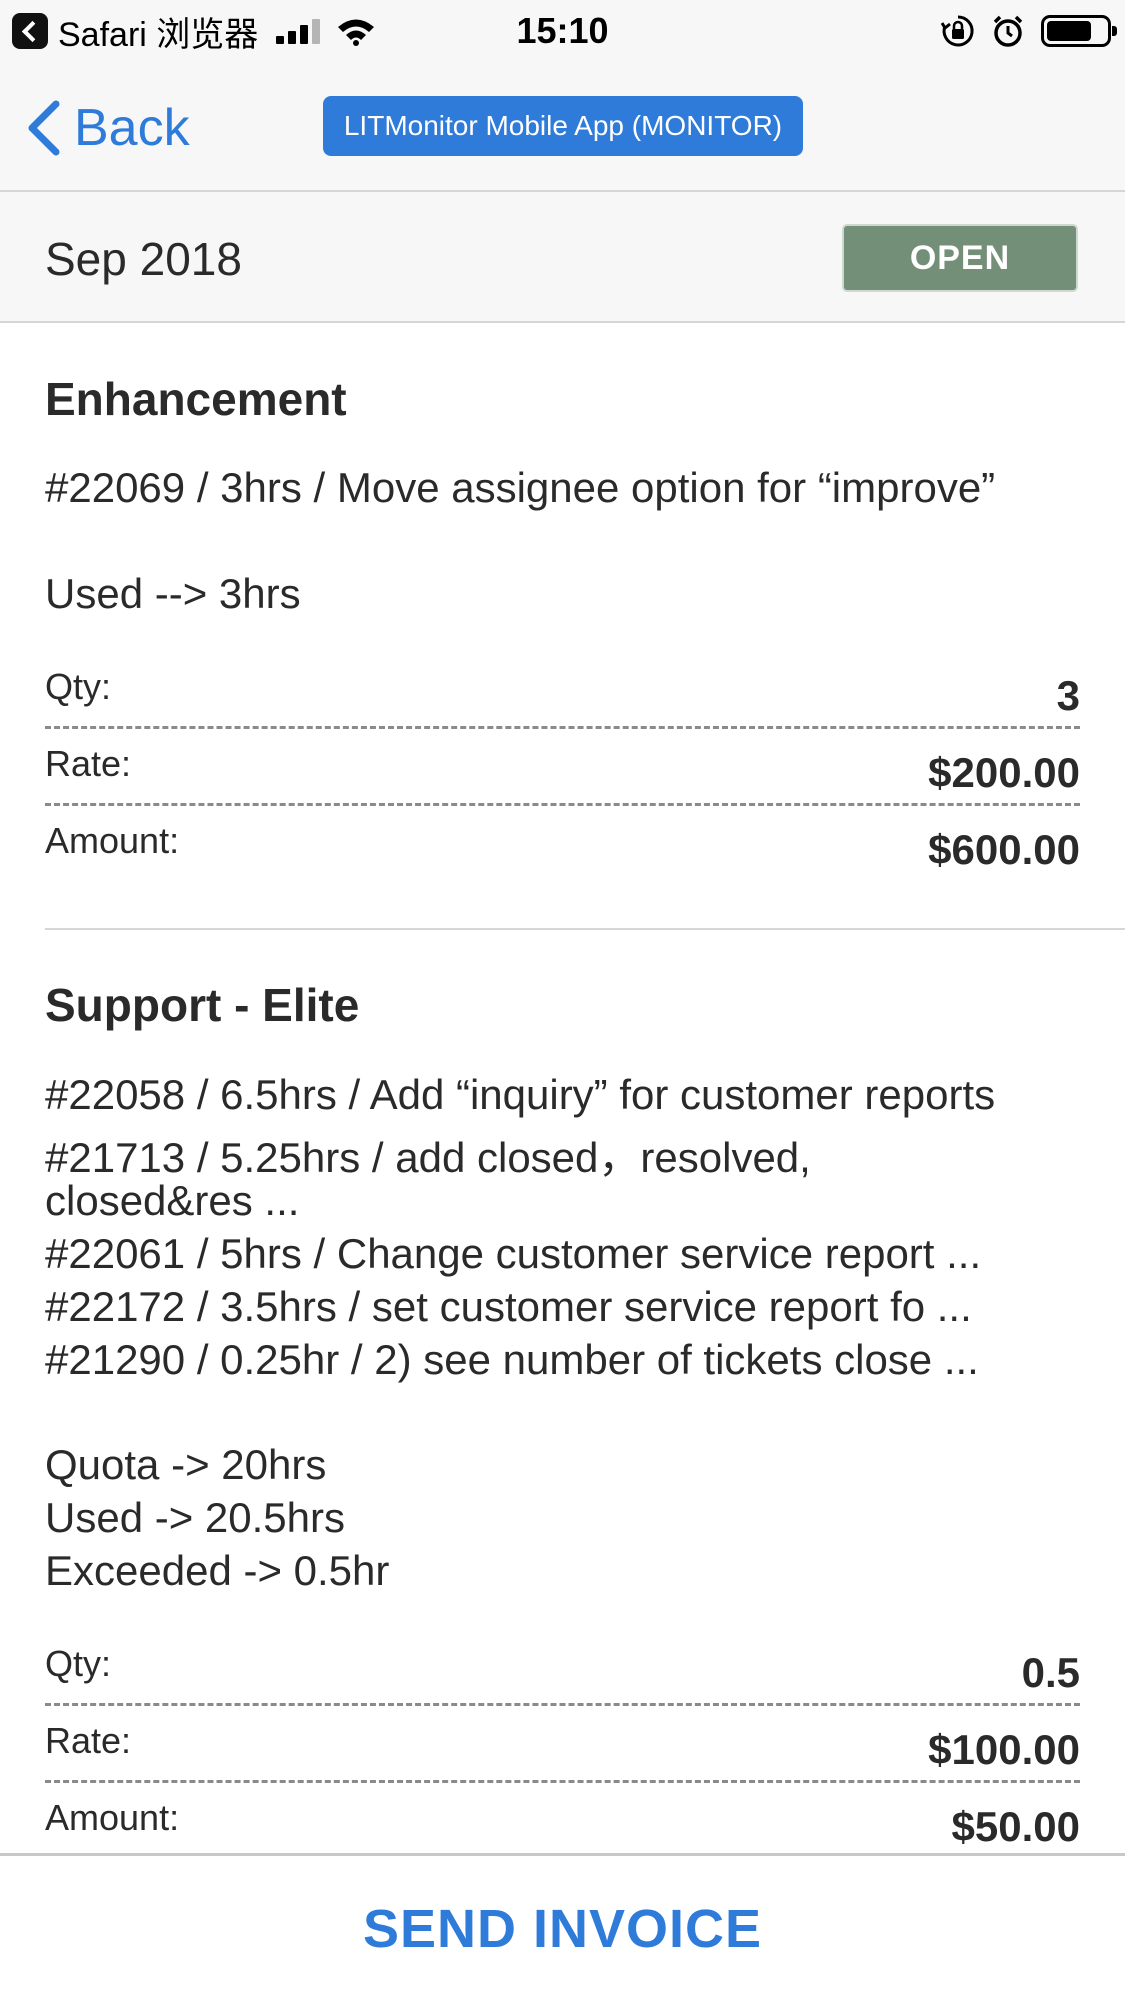  I want to click on rate-row: Rate: $100.00, so click(562, 1744).